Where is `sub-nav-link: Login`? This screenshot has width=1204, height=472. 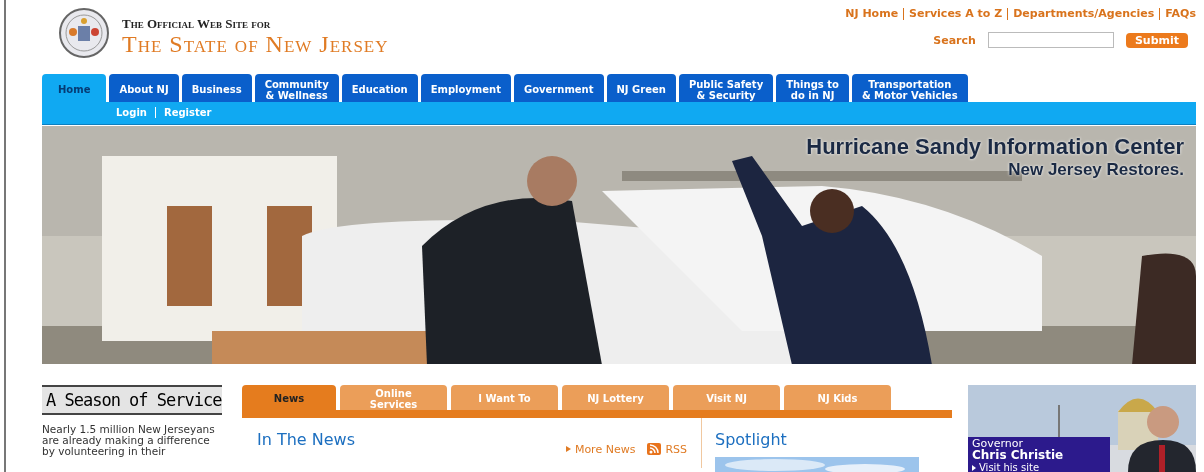 sub-nav-link: Login is located at coordinates (135, 113).